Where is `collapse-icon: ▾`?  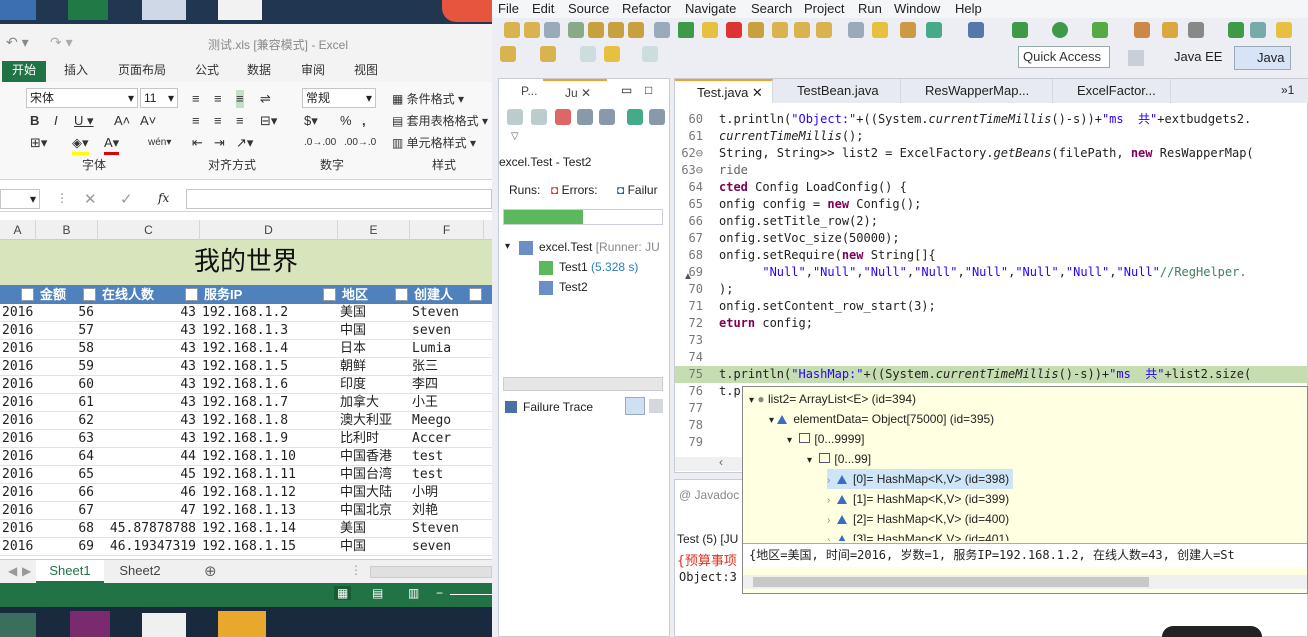 collapse-icon: ▾ is located at coordinates (507, 246).